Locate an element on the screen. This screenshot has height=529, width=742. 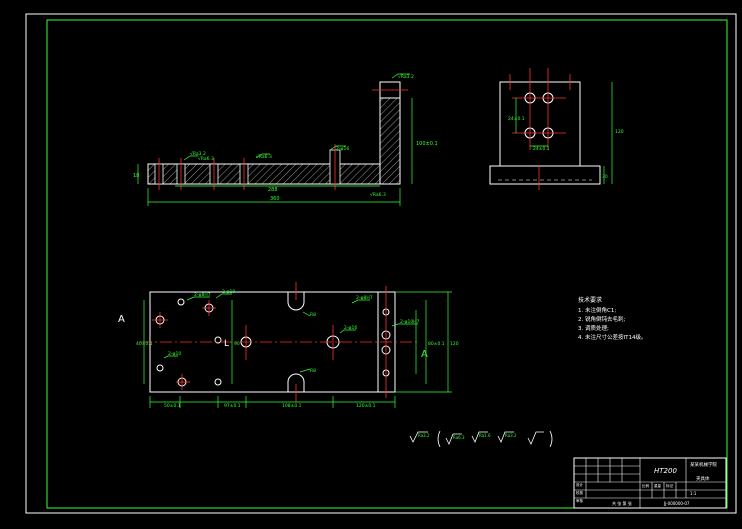
front-label-3: √Ra6.3 is located at coordinates (264, 157).